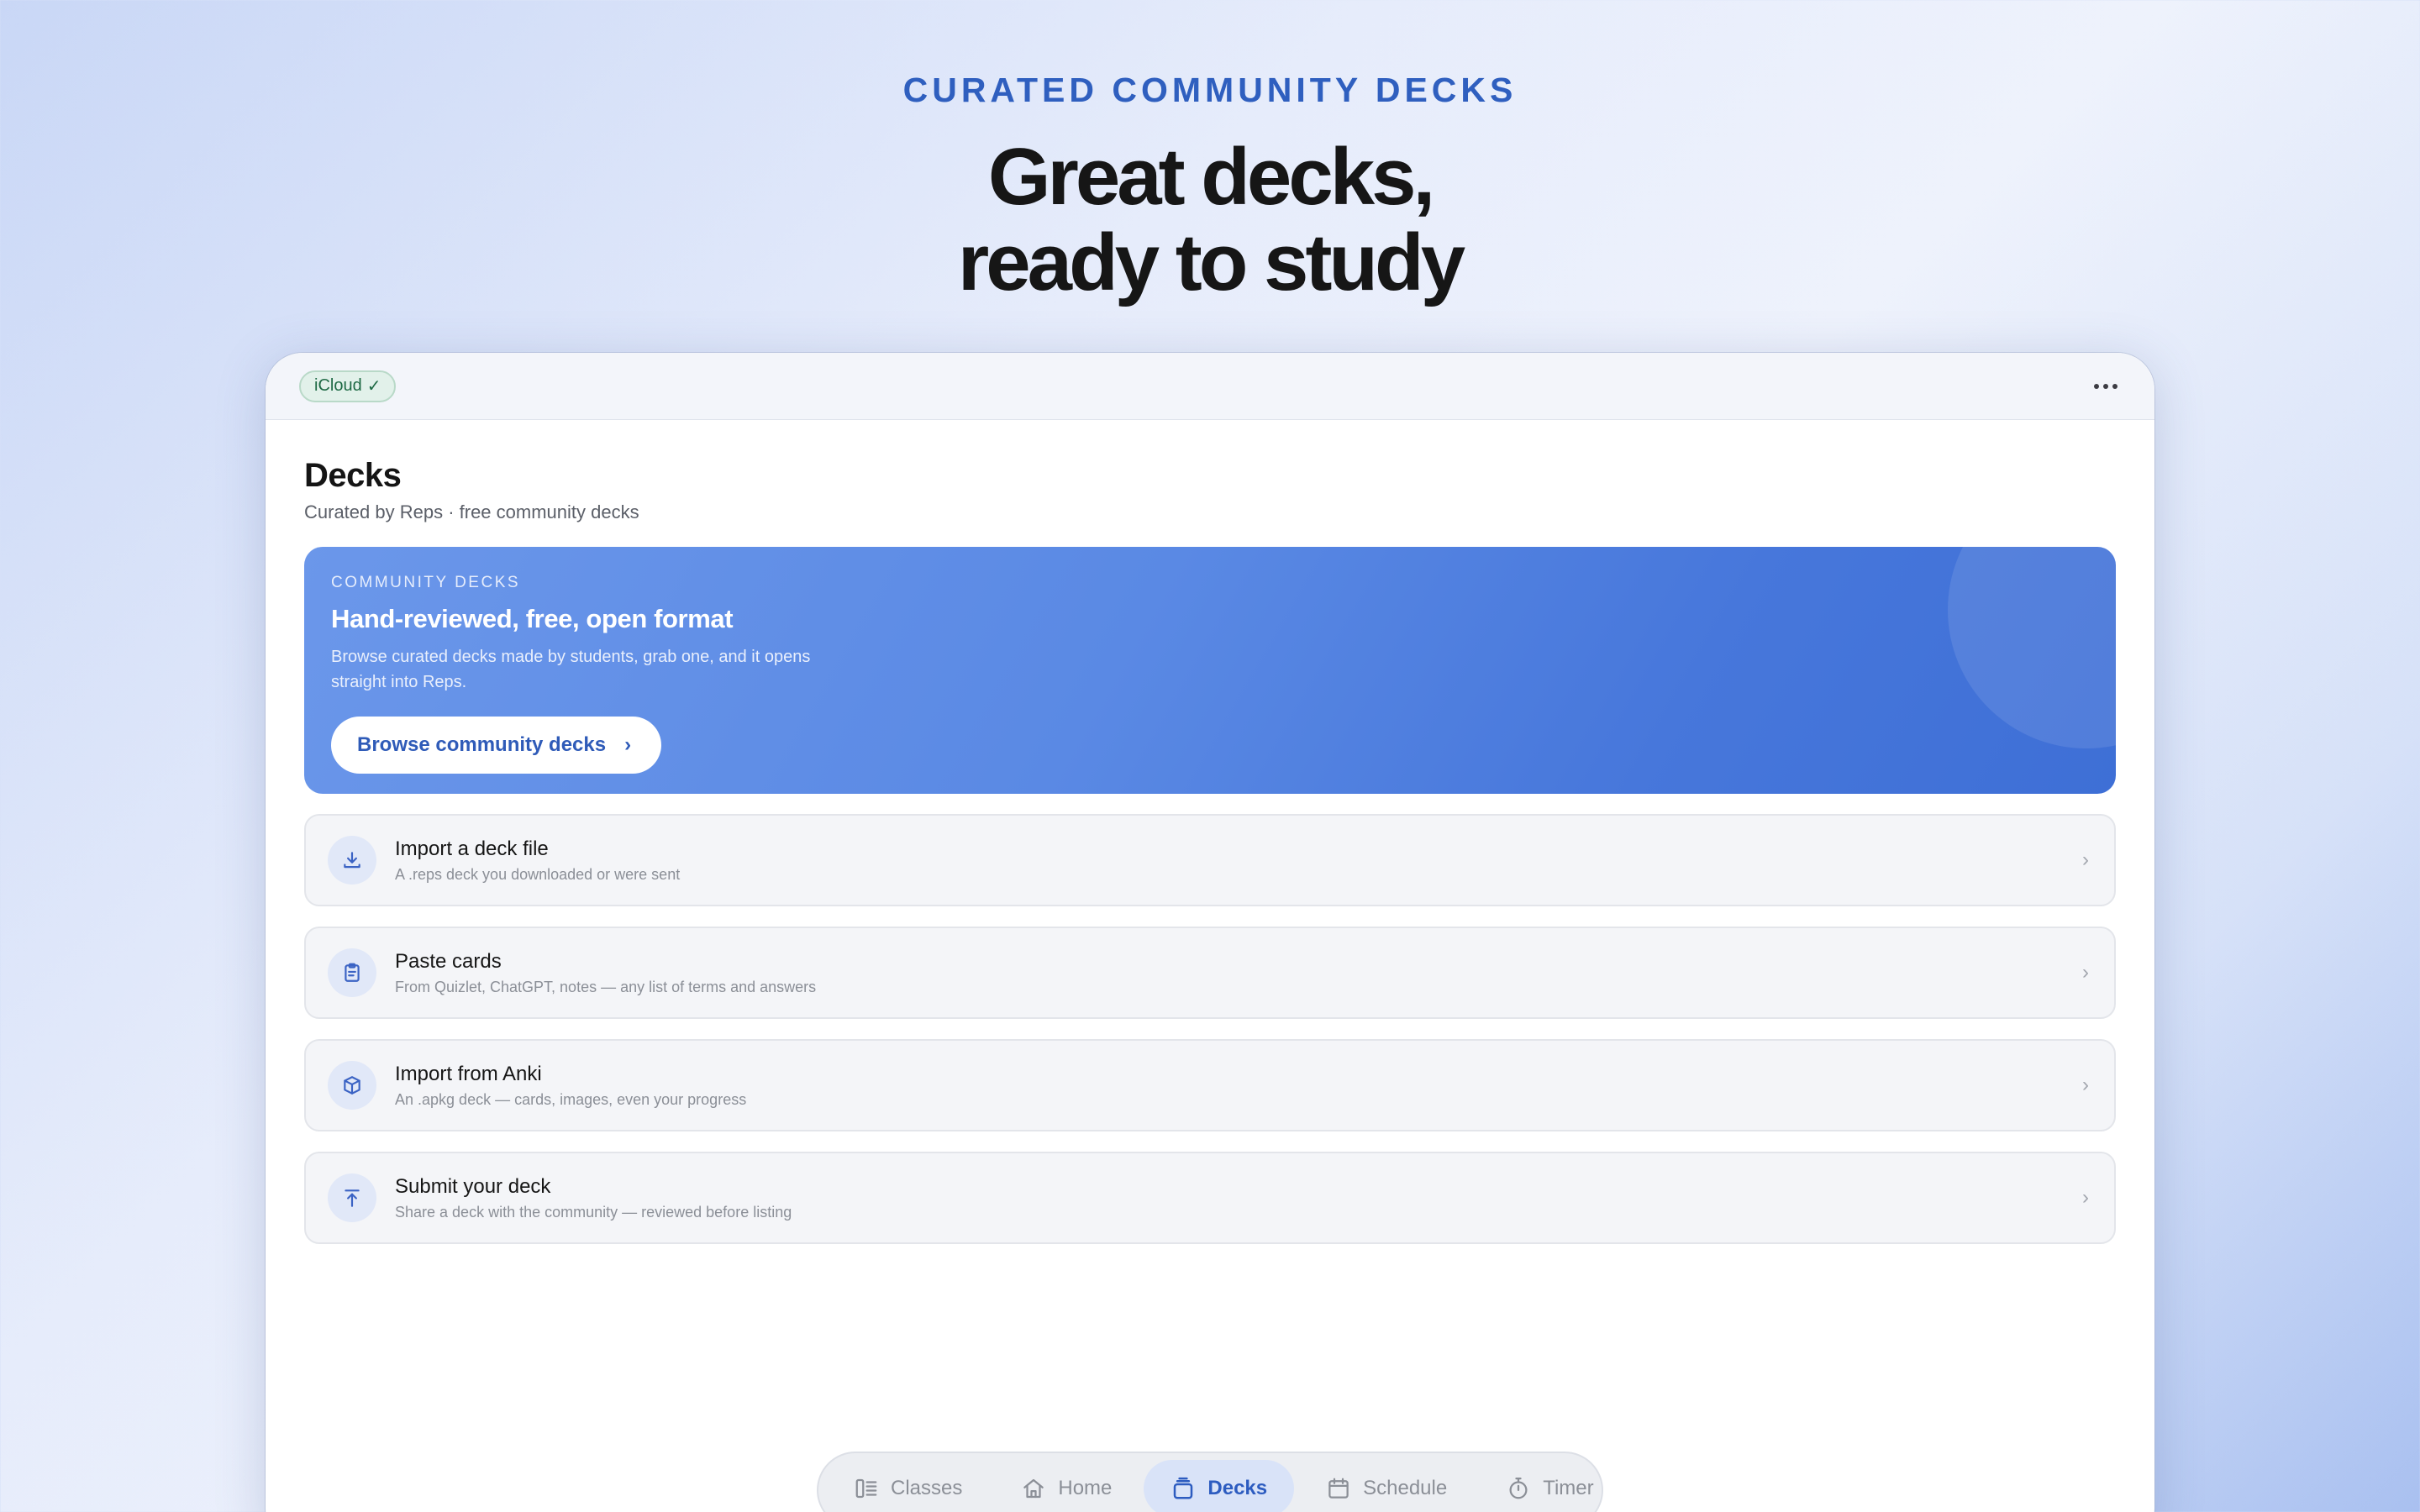 The image size is (2420, 1512). Describe the element at coordinates (468, 1073) in the screenshot. I see `row-title: Import from Anki` at that location.